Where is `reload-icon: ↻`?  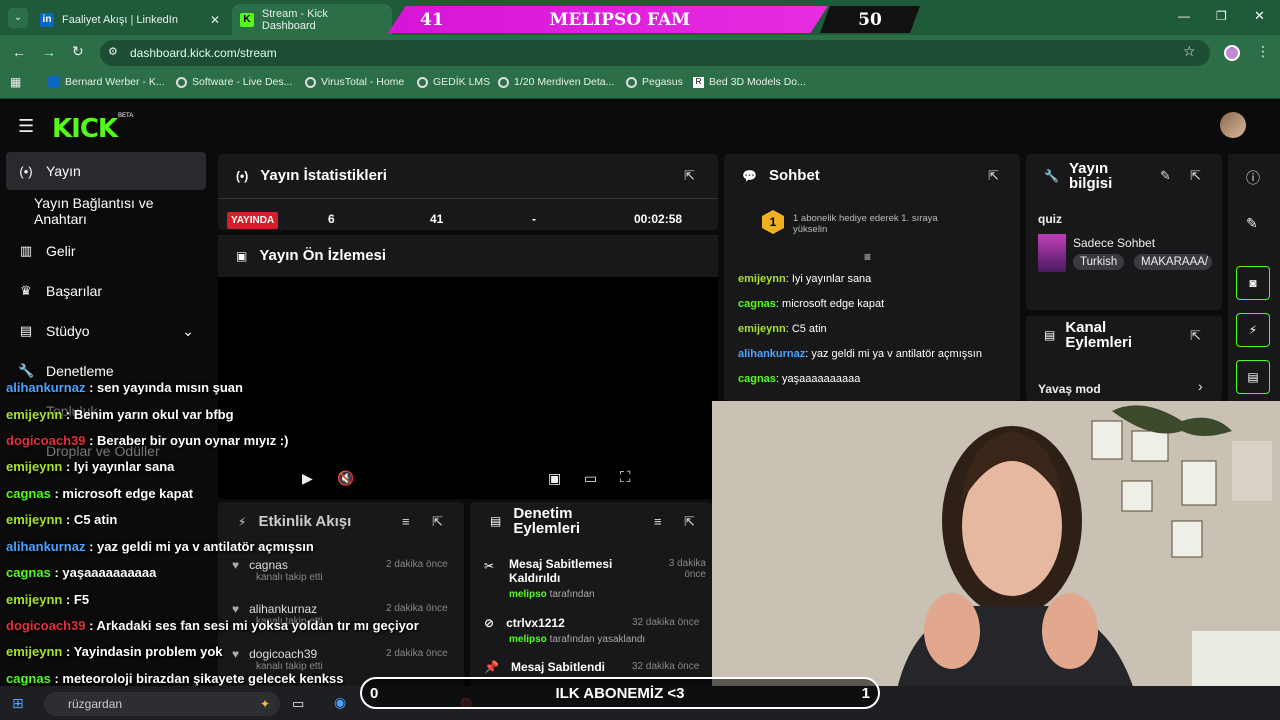 reload-icon: ↻ is located at coordinates (78, 51).